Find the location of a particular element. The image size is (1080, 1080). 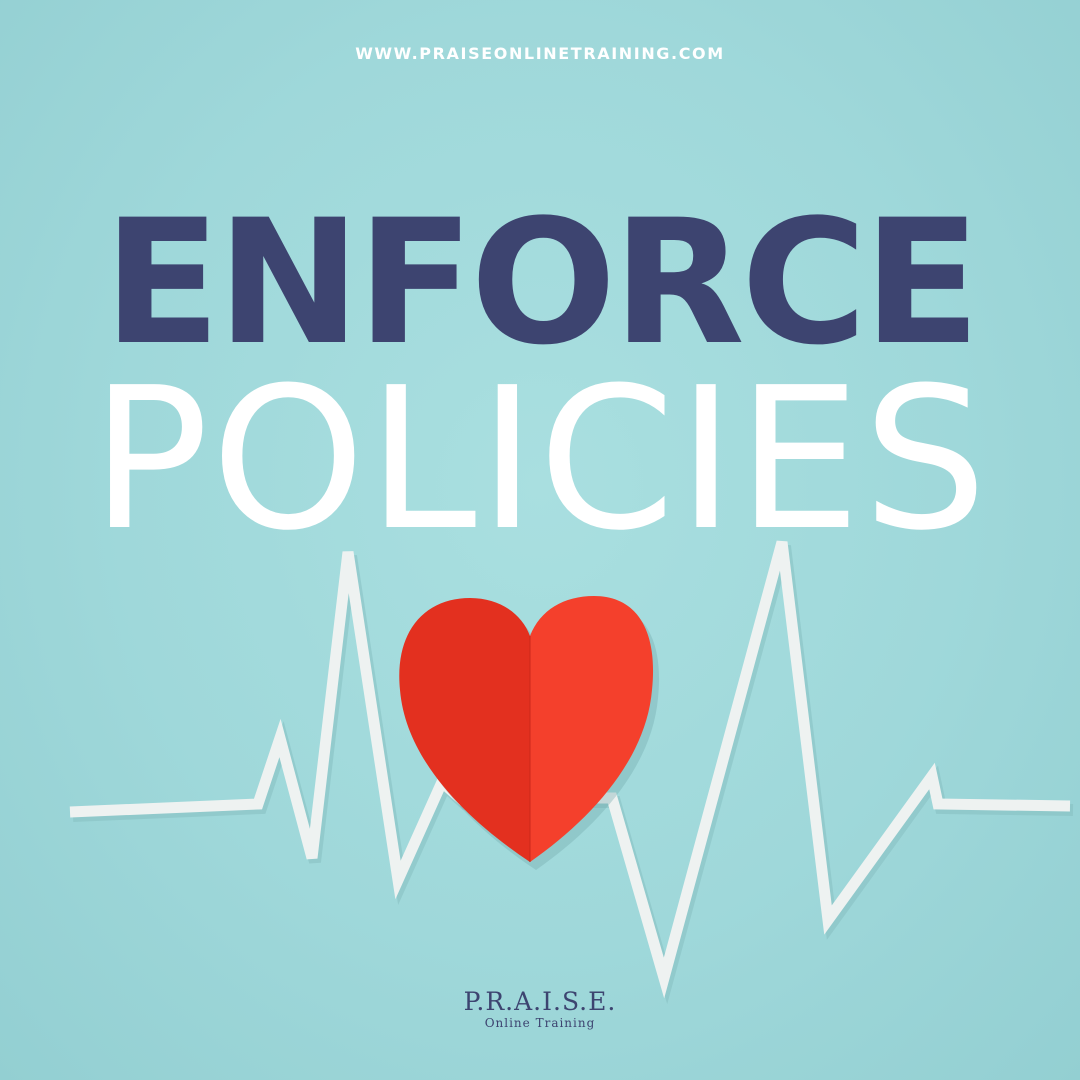

praise-logo: P.R.A.I.S.E. Online Training is located at coordinates (540, 1009).